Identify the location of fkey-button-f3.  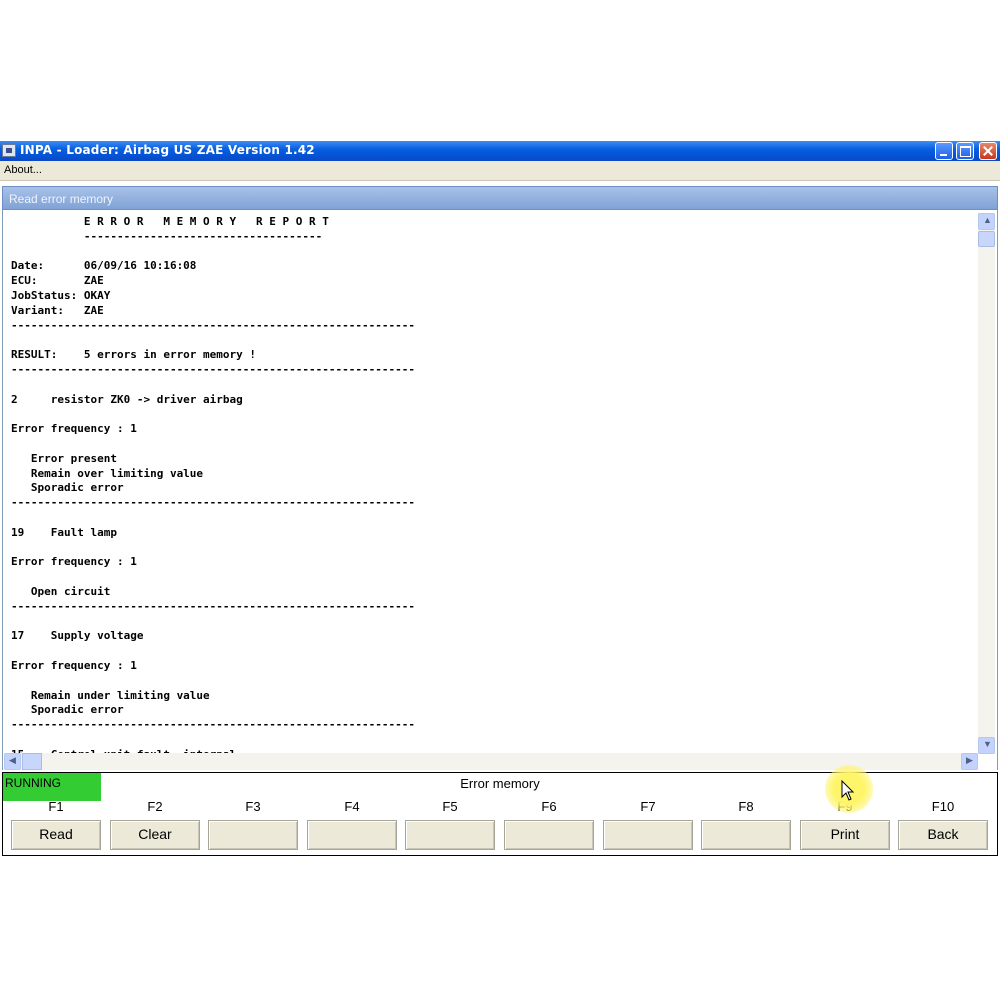
(253, 835).